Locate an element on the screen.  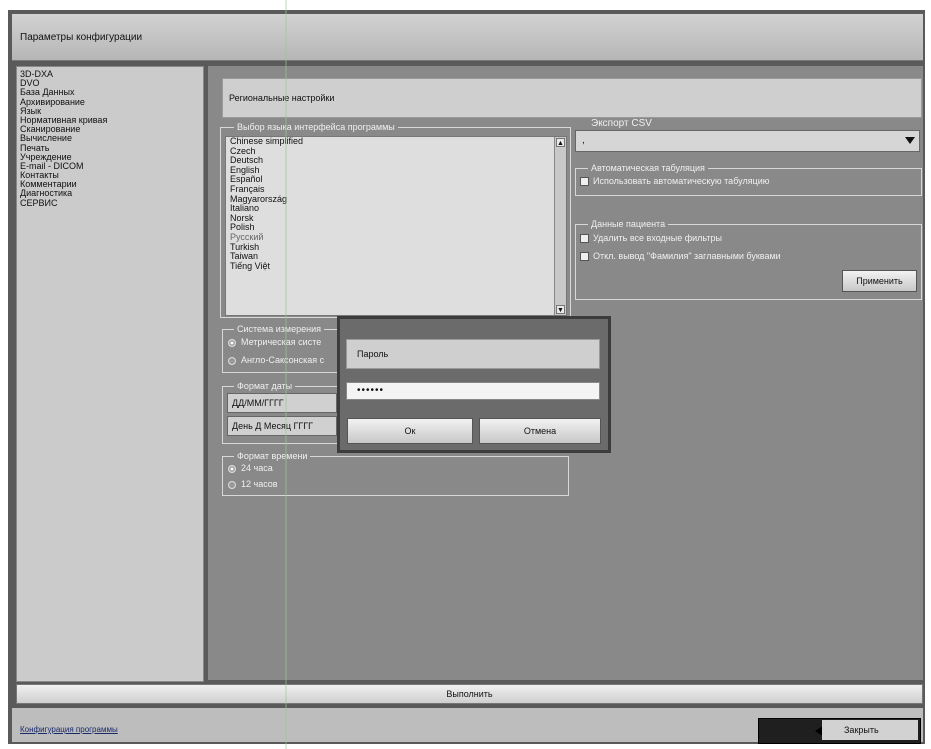
measurement-group-title: Система измерения is located at coordinates (279, 329).